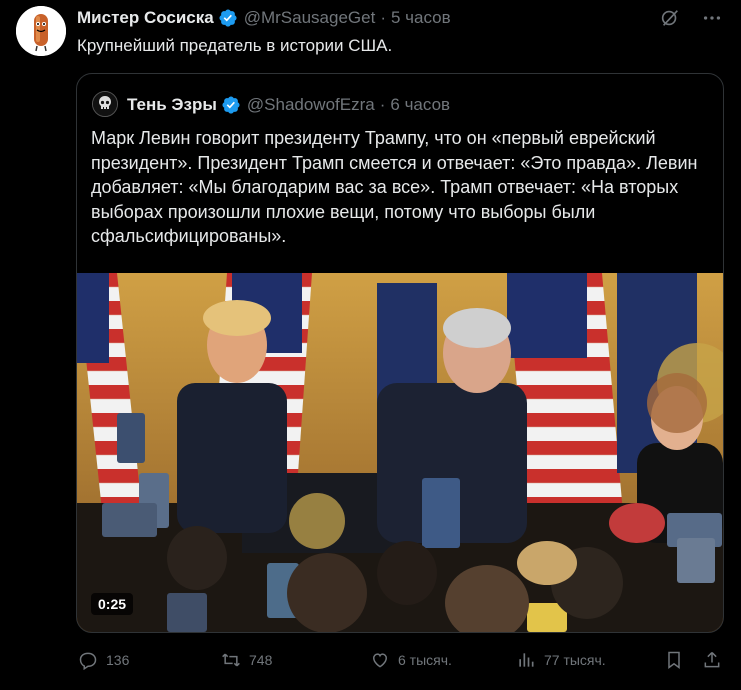 The height and width of the screenshot is (690, 741). Describe the element at coordinates (231, 660) in the screenshot. I see `repost-icon` at that location.